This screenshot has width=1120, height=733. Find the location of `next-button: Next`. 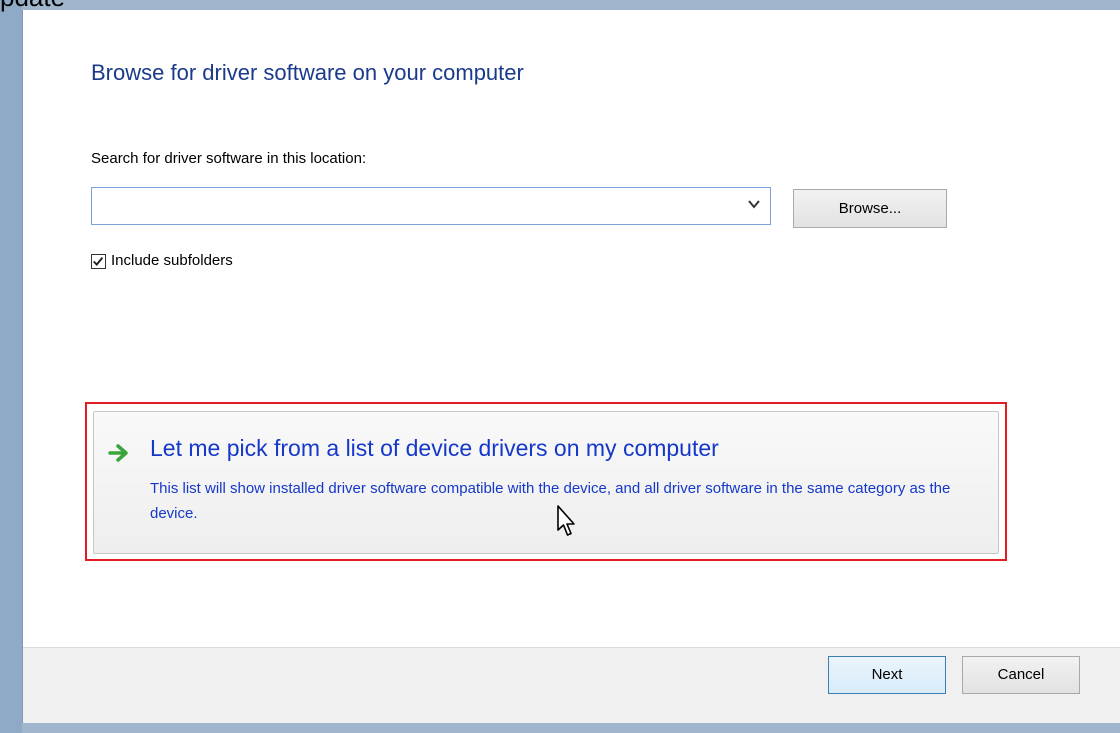

next-button: Next is located at coordinates (887, 675).